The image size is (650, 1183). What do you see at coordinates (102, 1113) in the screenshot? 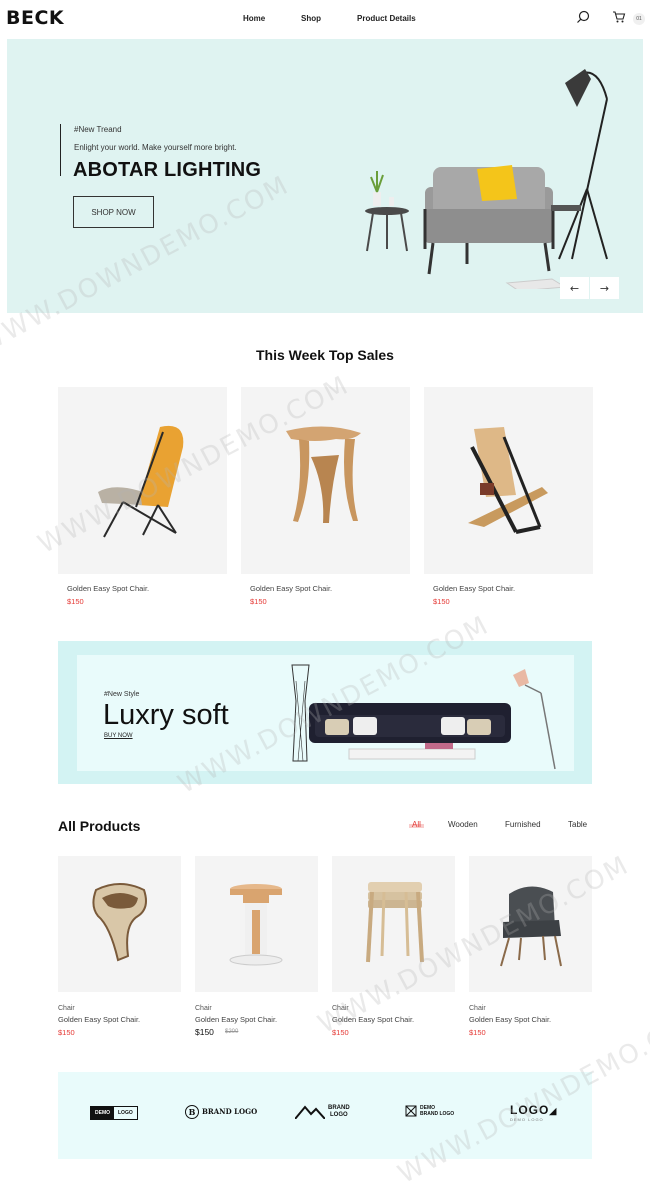
I see `brand-logo-text: DEMO` at bounding box center [102, 1113].